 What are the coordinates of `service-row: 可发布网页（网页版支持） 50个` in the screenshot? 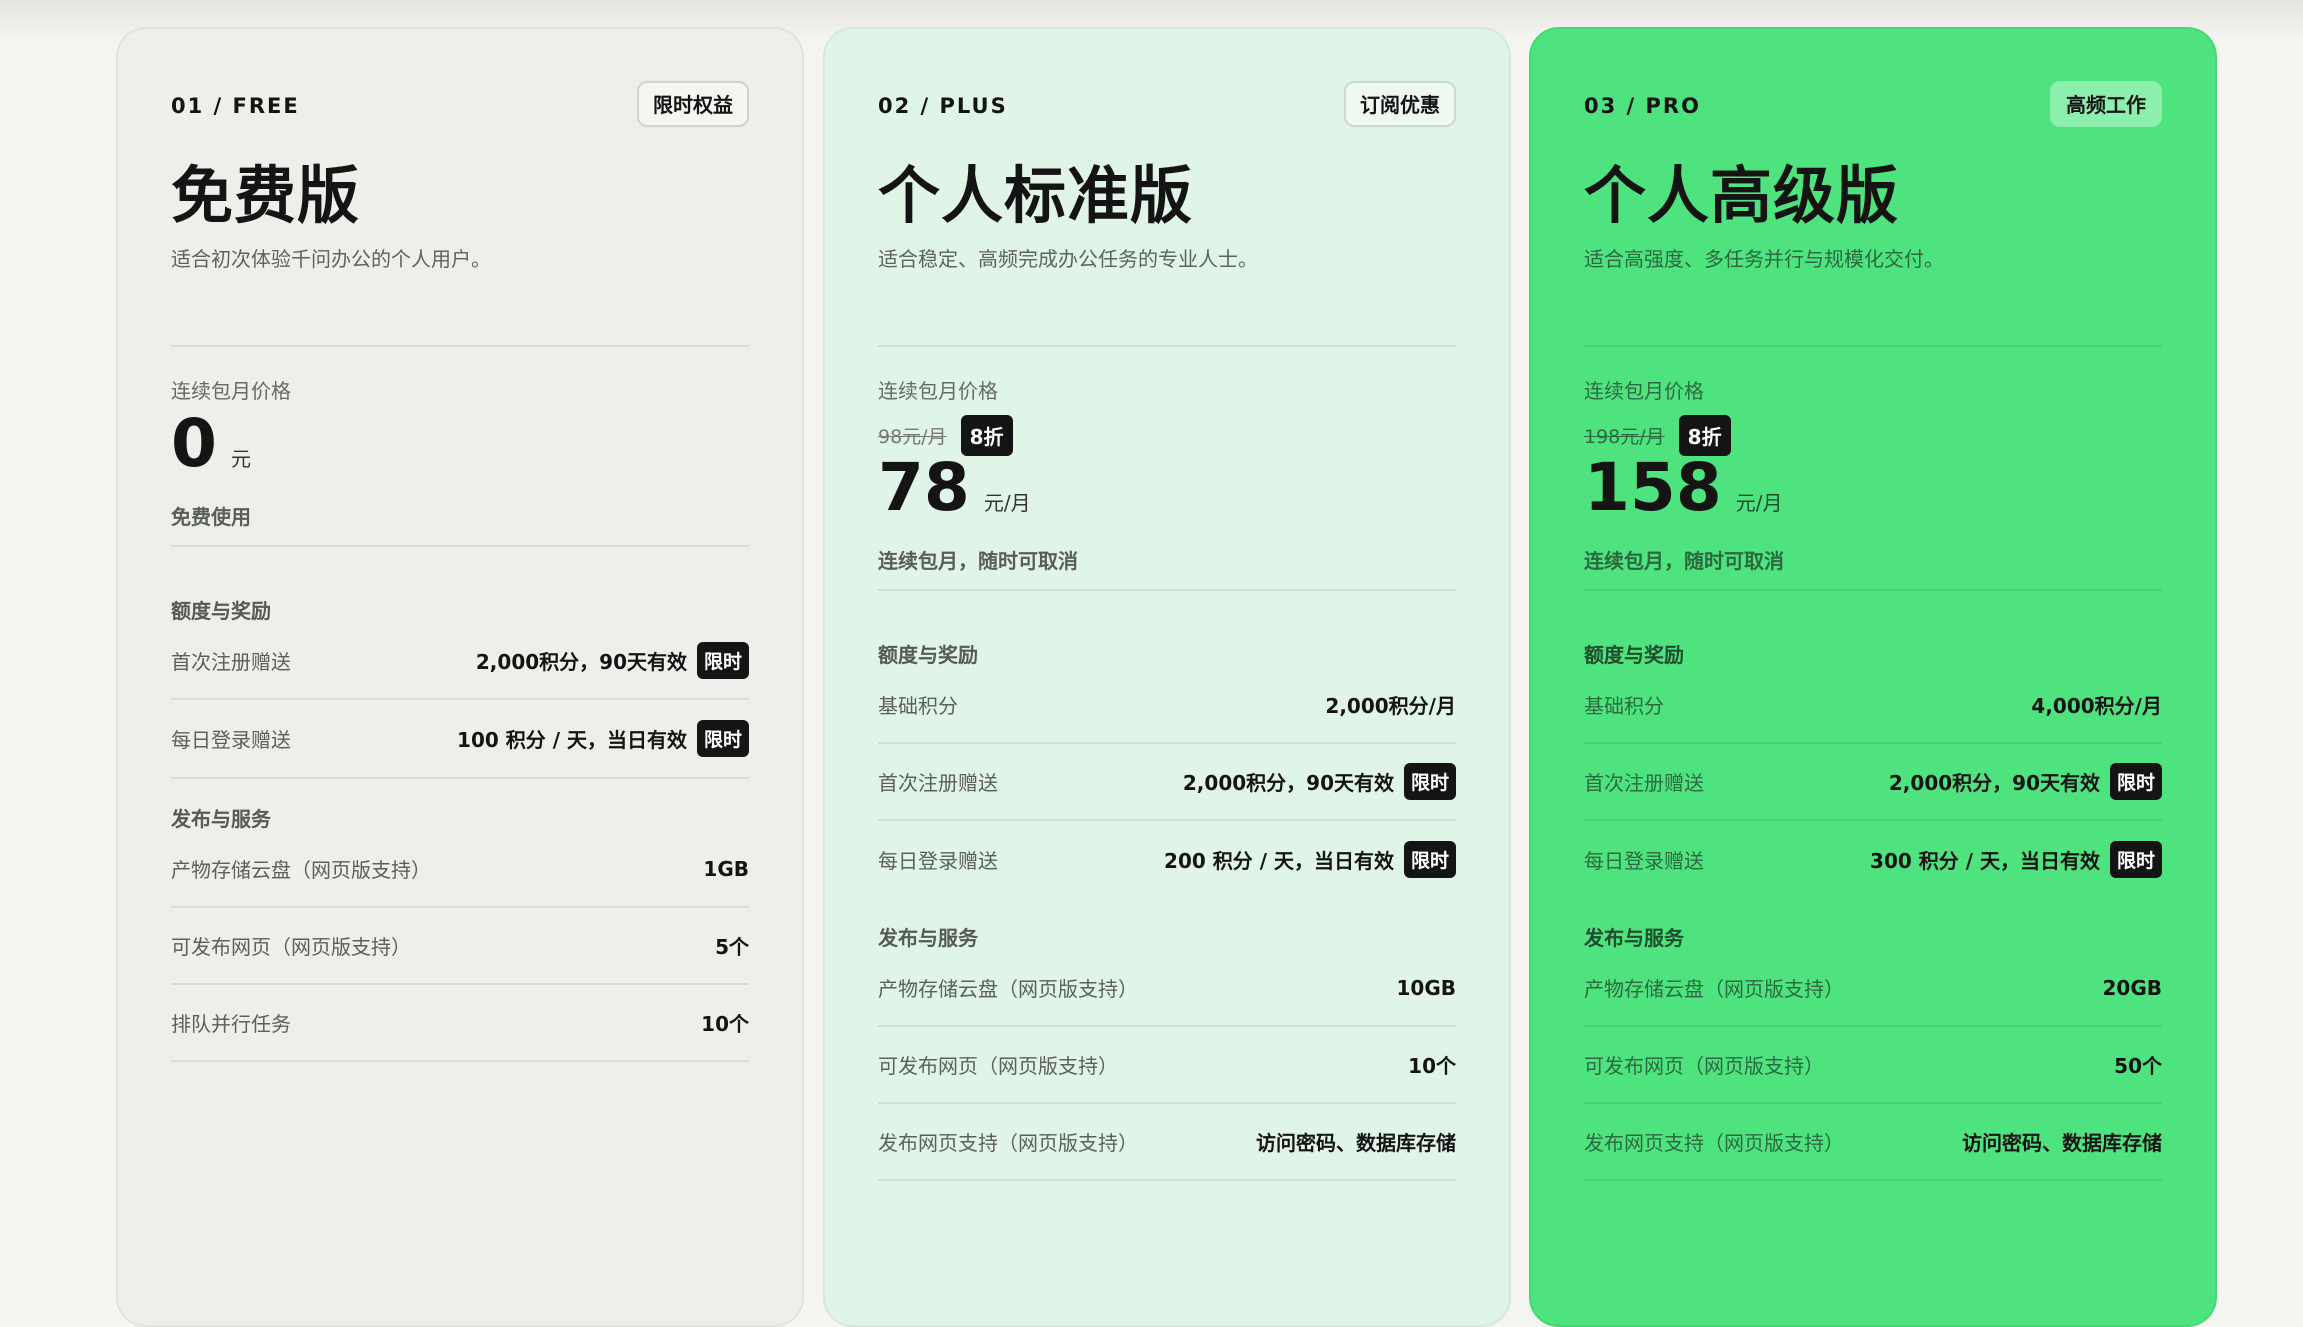 It's located at (1873, 1065).